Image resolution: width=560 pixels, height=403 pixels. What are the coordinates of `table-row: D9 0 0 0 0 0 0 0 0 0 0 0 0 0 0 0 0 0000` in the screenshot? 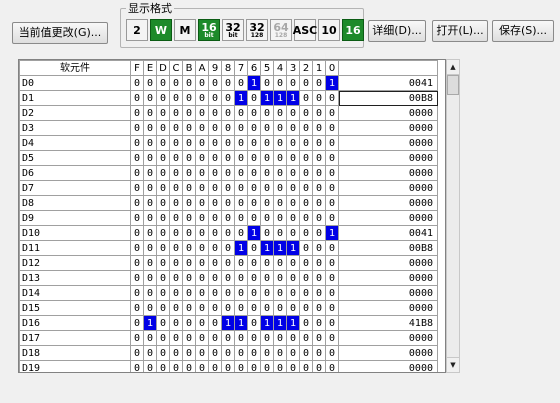 It's located at (228, 218).